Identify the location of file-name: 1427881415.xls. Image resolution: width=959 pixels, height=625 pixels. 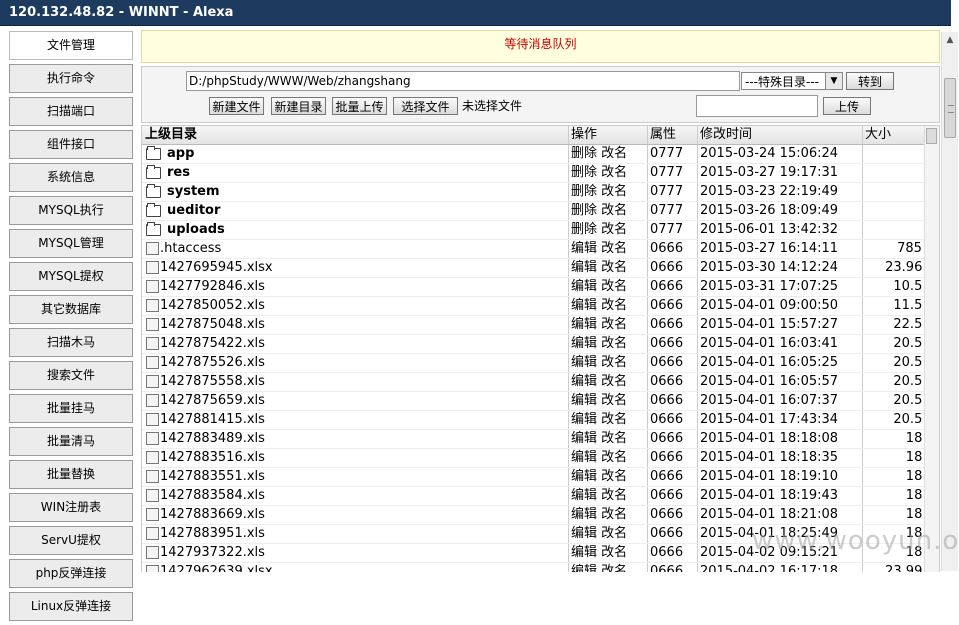
(212, 419).